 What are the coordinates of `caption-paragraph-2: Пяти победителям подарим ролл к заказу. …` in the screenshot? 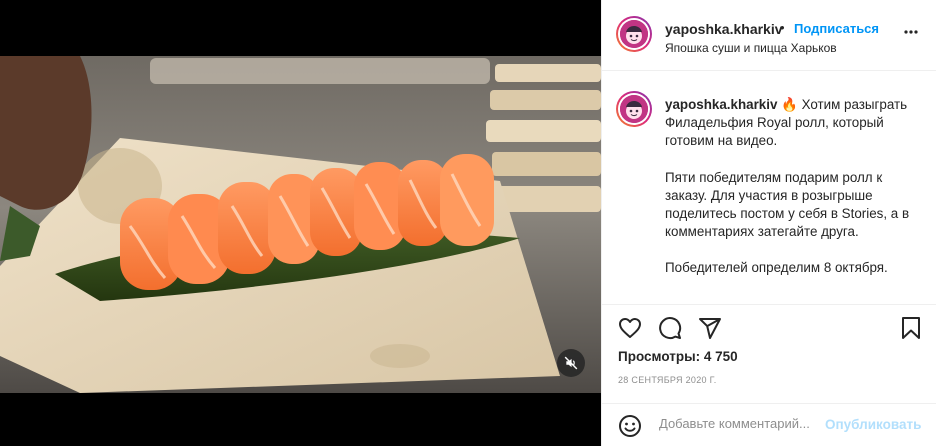 It's located at (787, 204).